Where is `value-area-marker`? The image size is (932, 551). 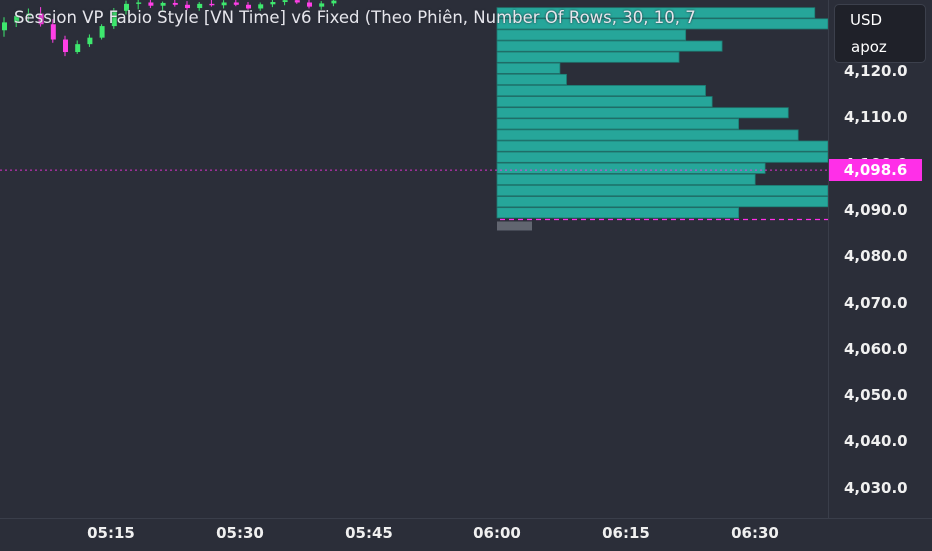
value-area-marker is located at coordinates (514, 226).